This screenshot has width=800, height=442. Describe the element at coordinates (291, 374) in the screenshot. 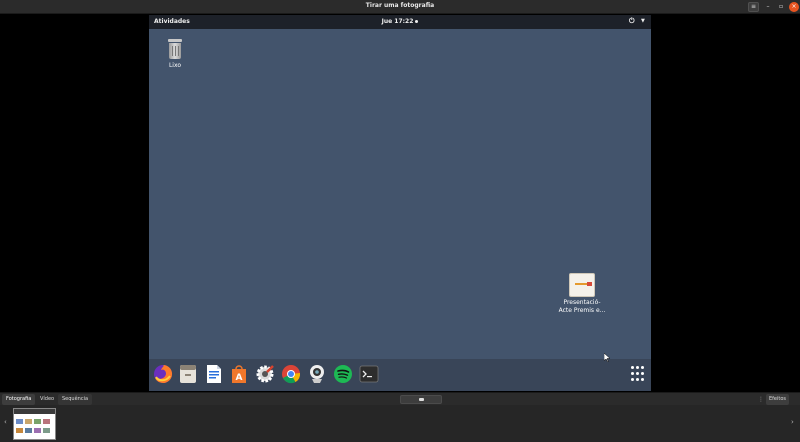

I see `chrome-icon` at that location.